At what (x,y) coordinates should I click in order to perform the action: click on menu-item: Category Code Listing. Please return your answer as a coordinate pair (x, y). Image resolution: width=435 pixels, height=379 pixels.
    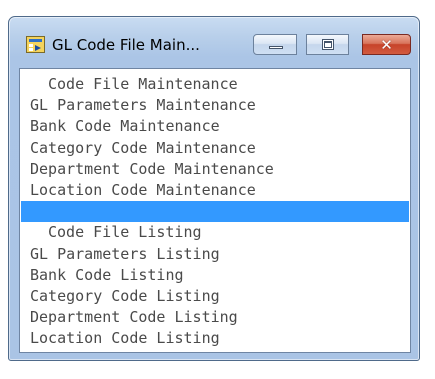
    Looking at the image, I should click on (215, 296).